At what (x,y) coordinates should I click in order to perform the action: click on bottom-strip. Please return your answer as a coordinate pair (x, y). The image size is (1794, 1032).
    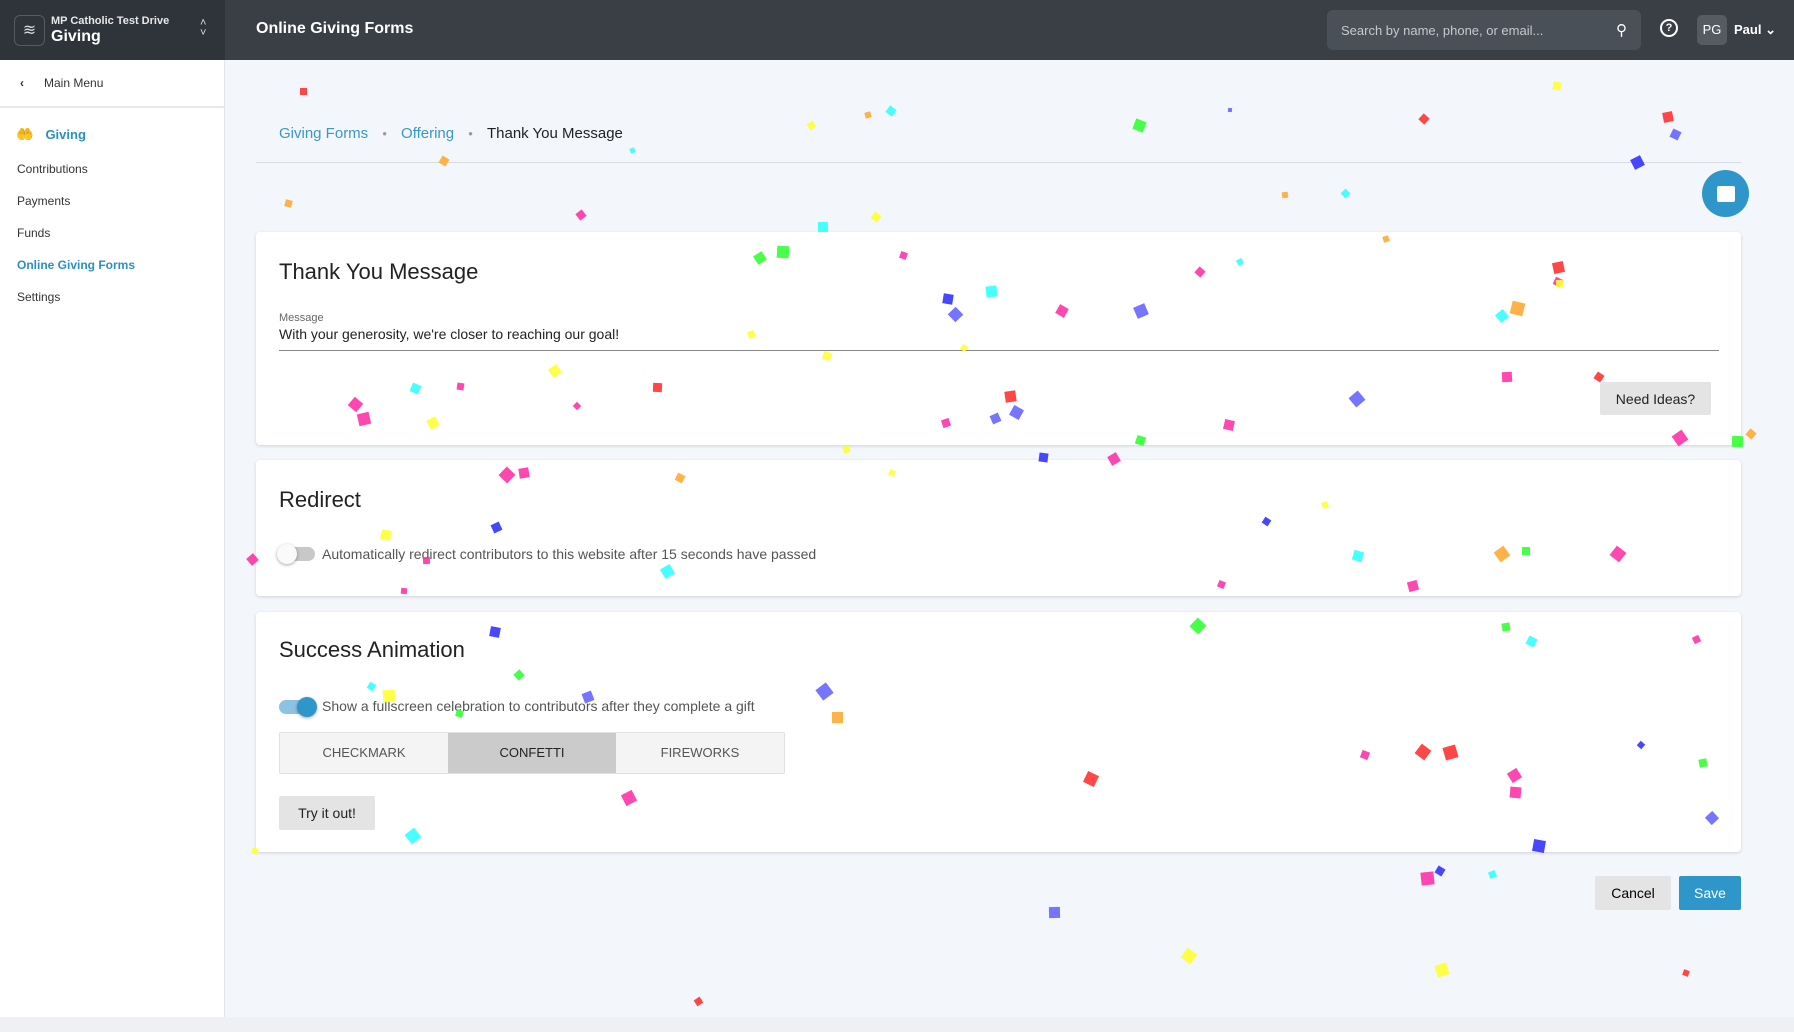
    Looking at the image, I should click on (897, 1024).